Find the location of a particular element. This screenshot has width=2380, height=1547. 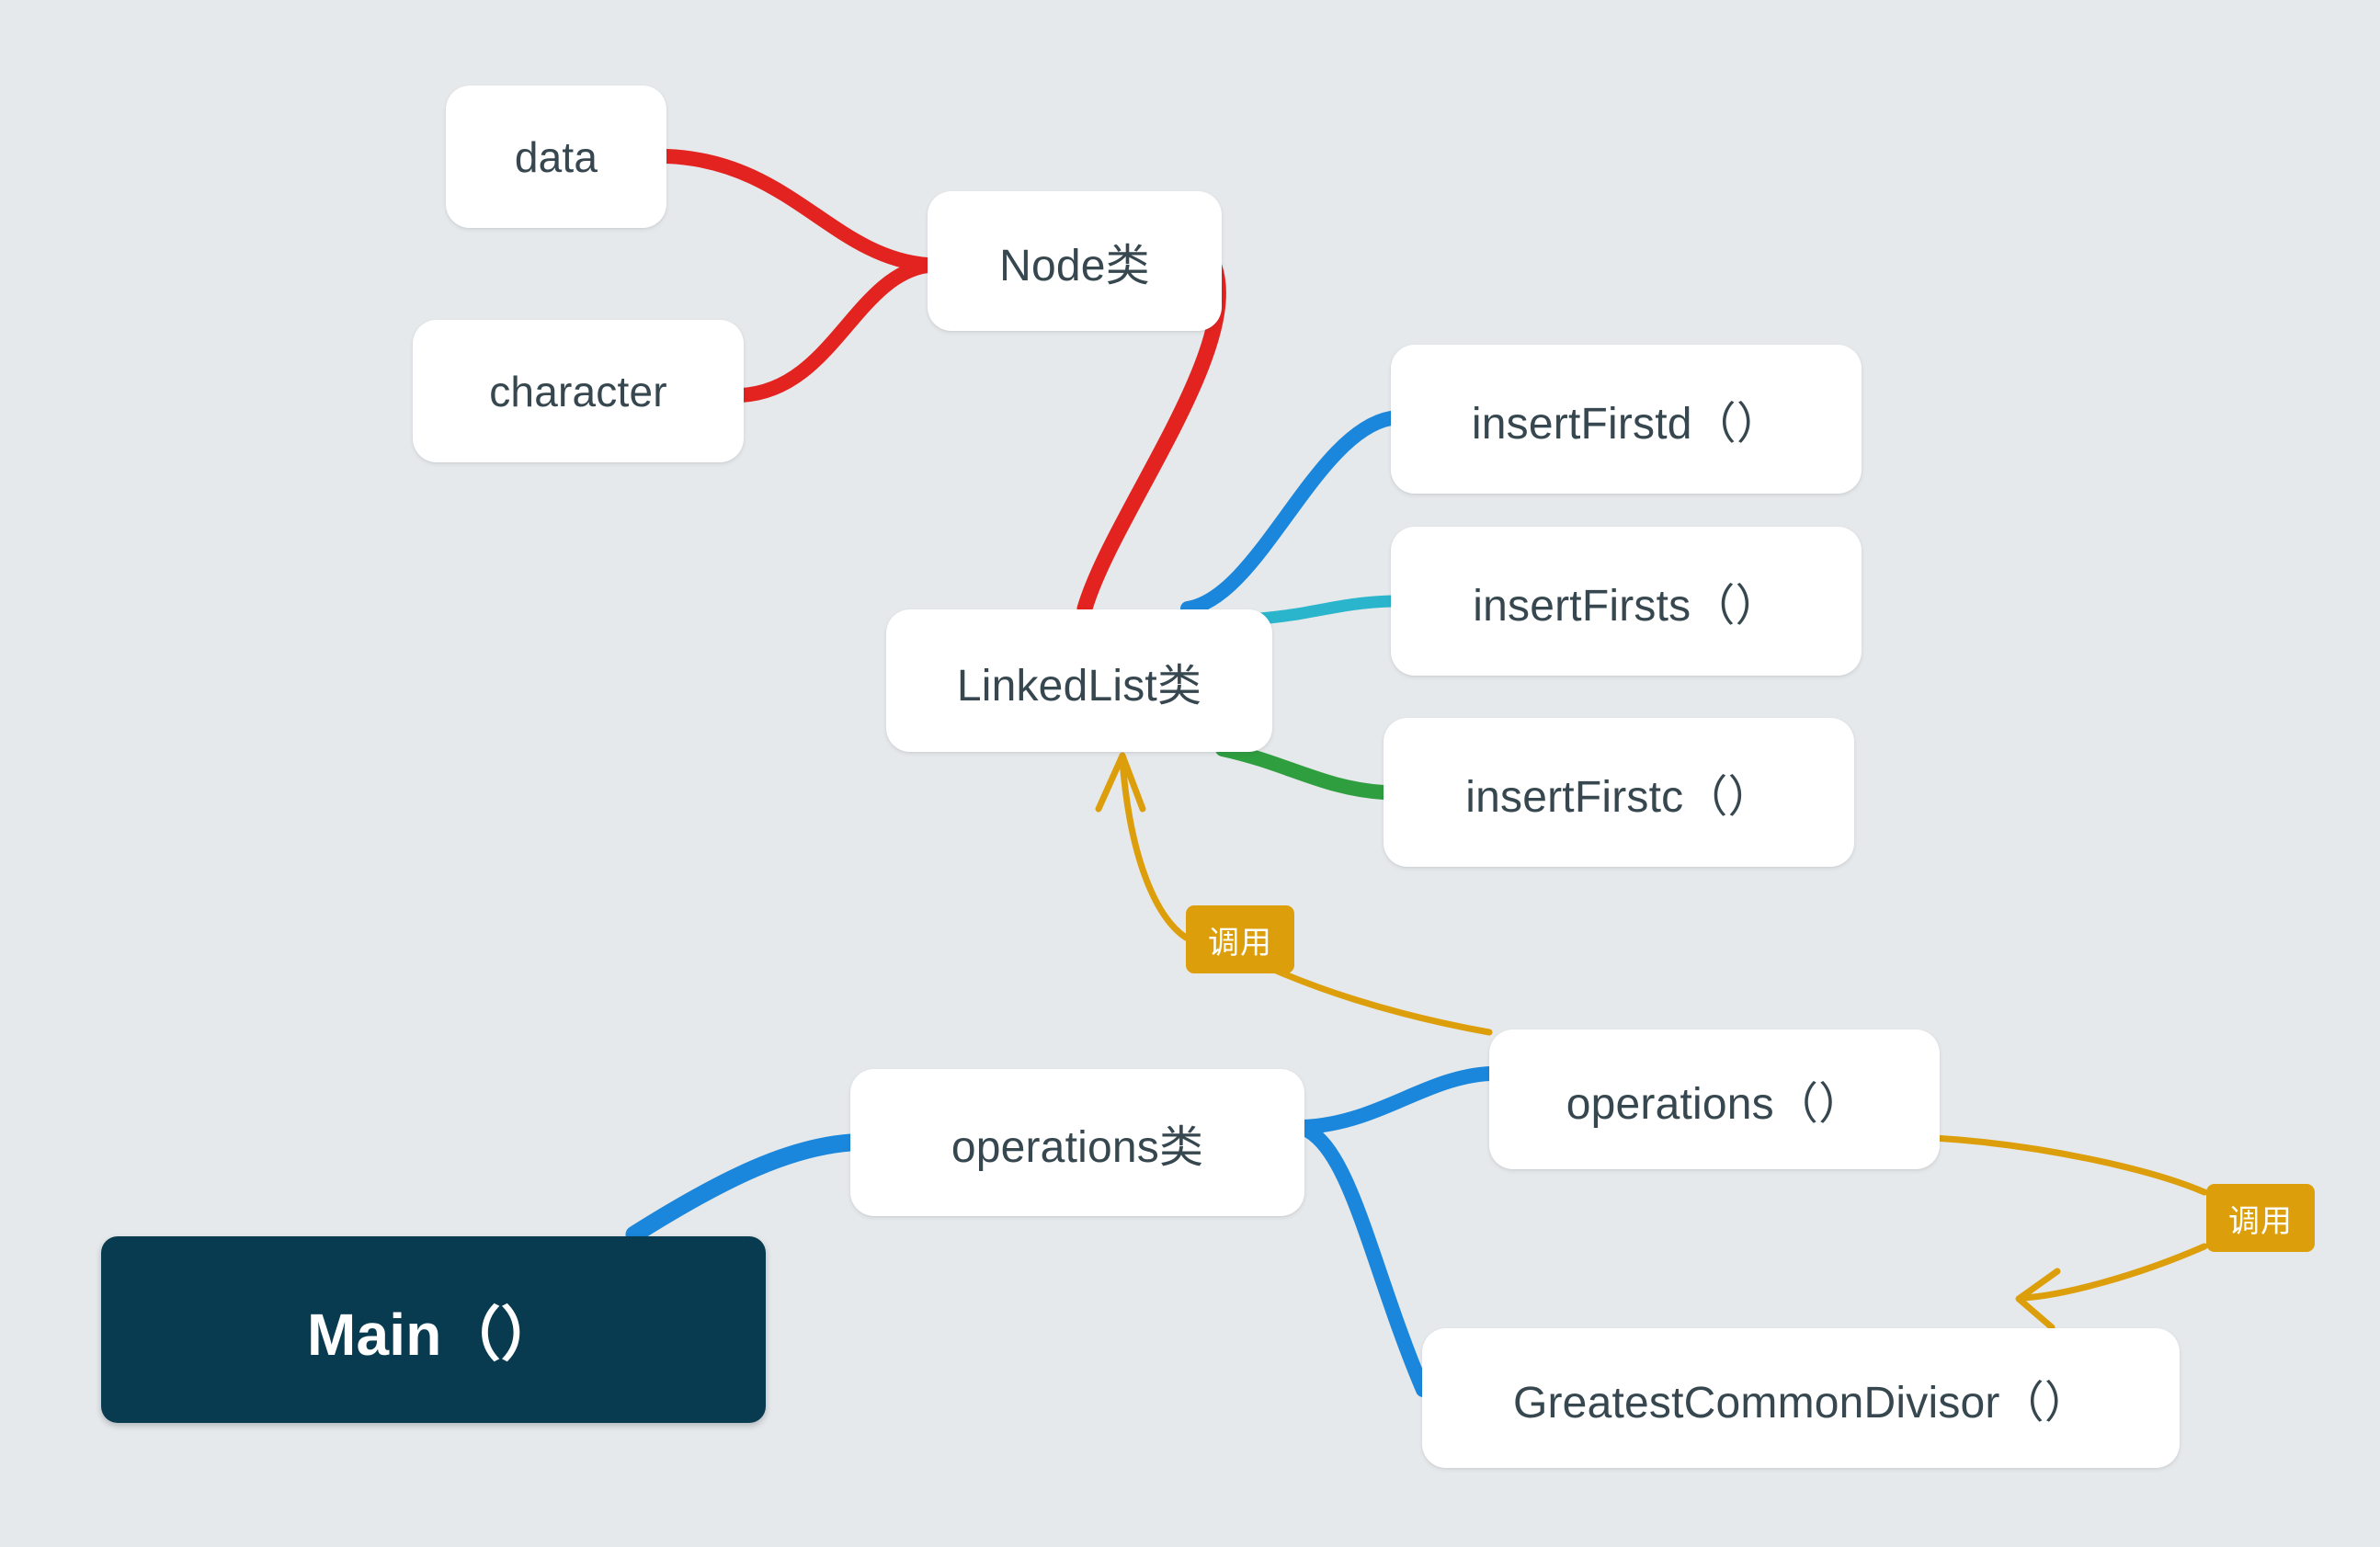

arrow-head-to-greatest-common-divisor is located at coordinates (2038, 1299).